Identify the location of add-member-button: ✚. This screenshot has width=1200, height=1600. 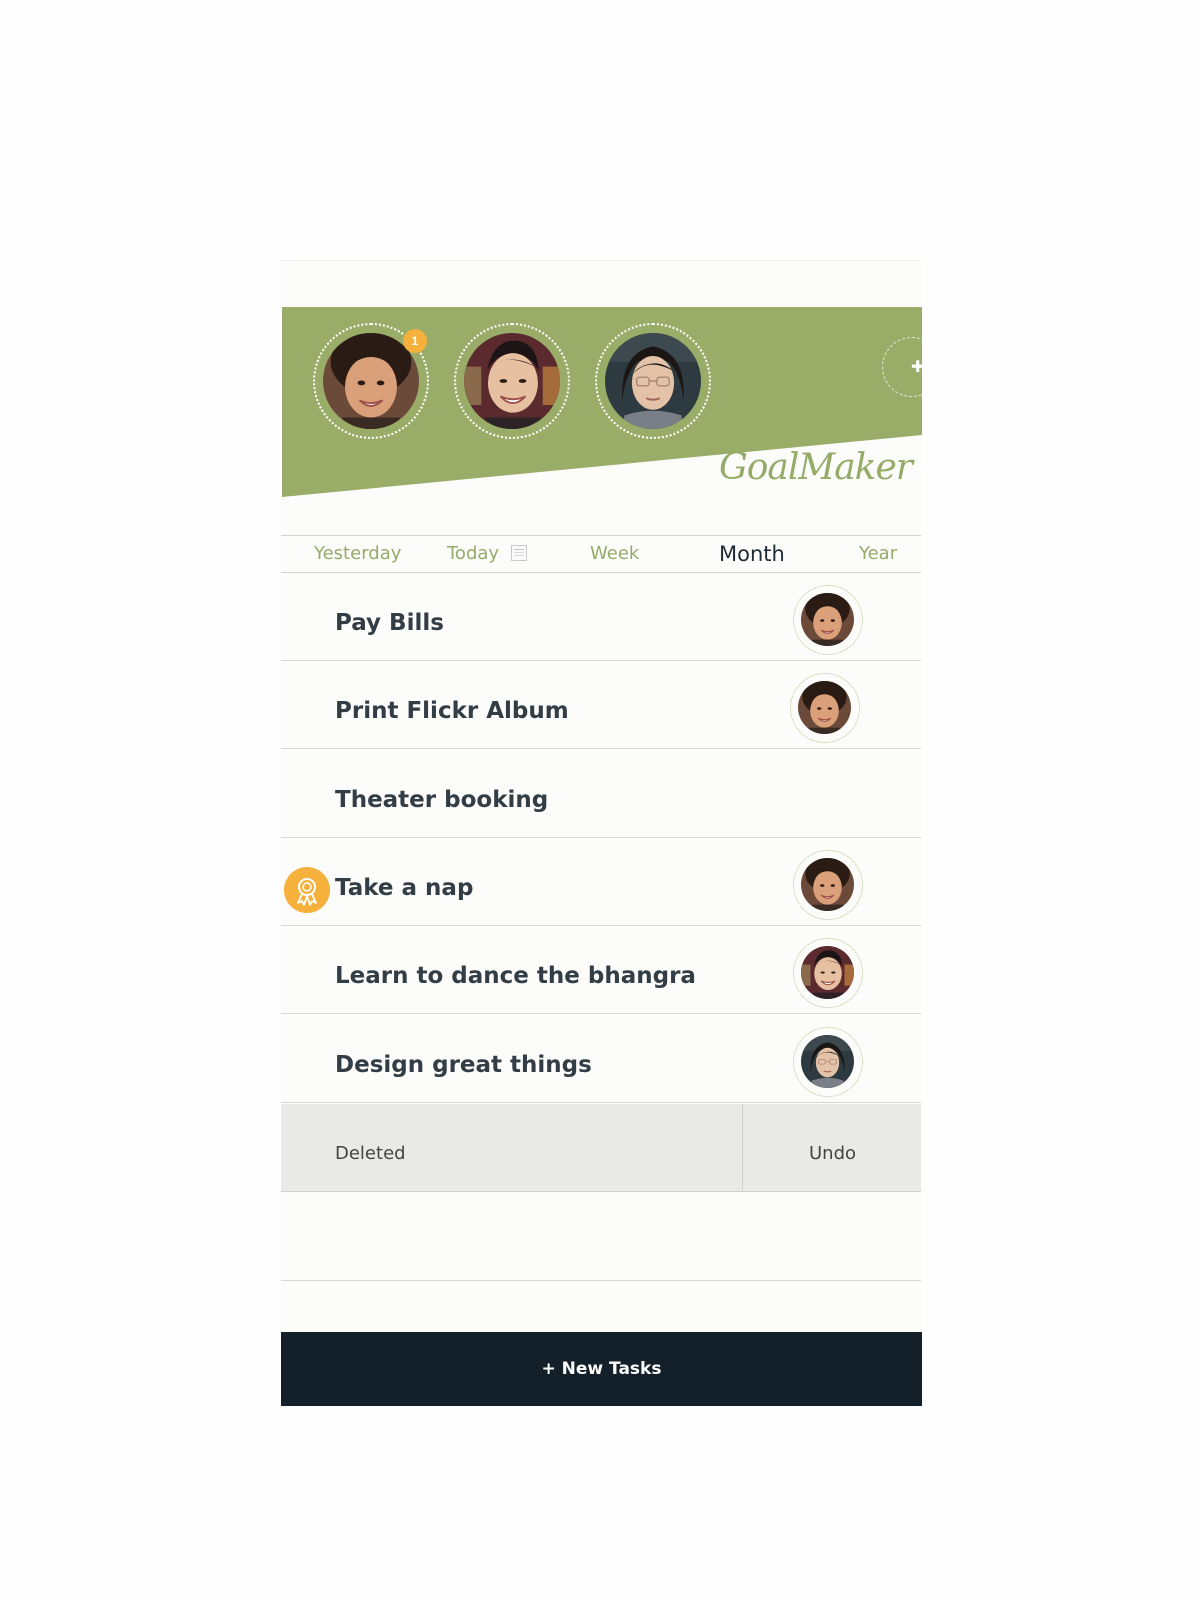
(912, 367).